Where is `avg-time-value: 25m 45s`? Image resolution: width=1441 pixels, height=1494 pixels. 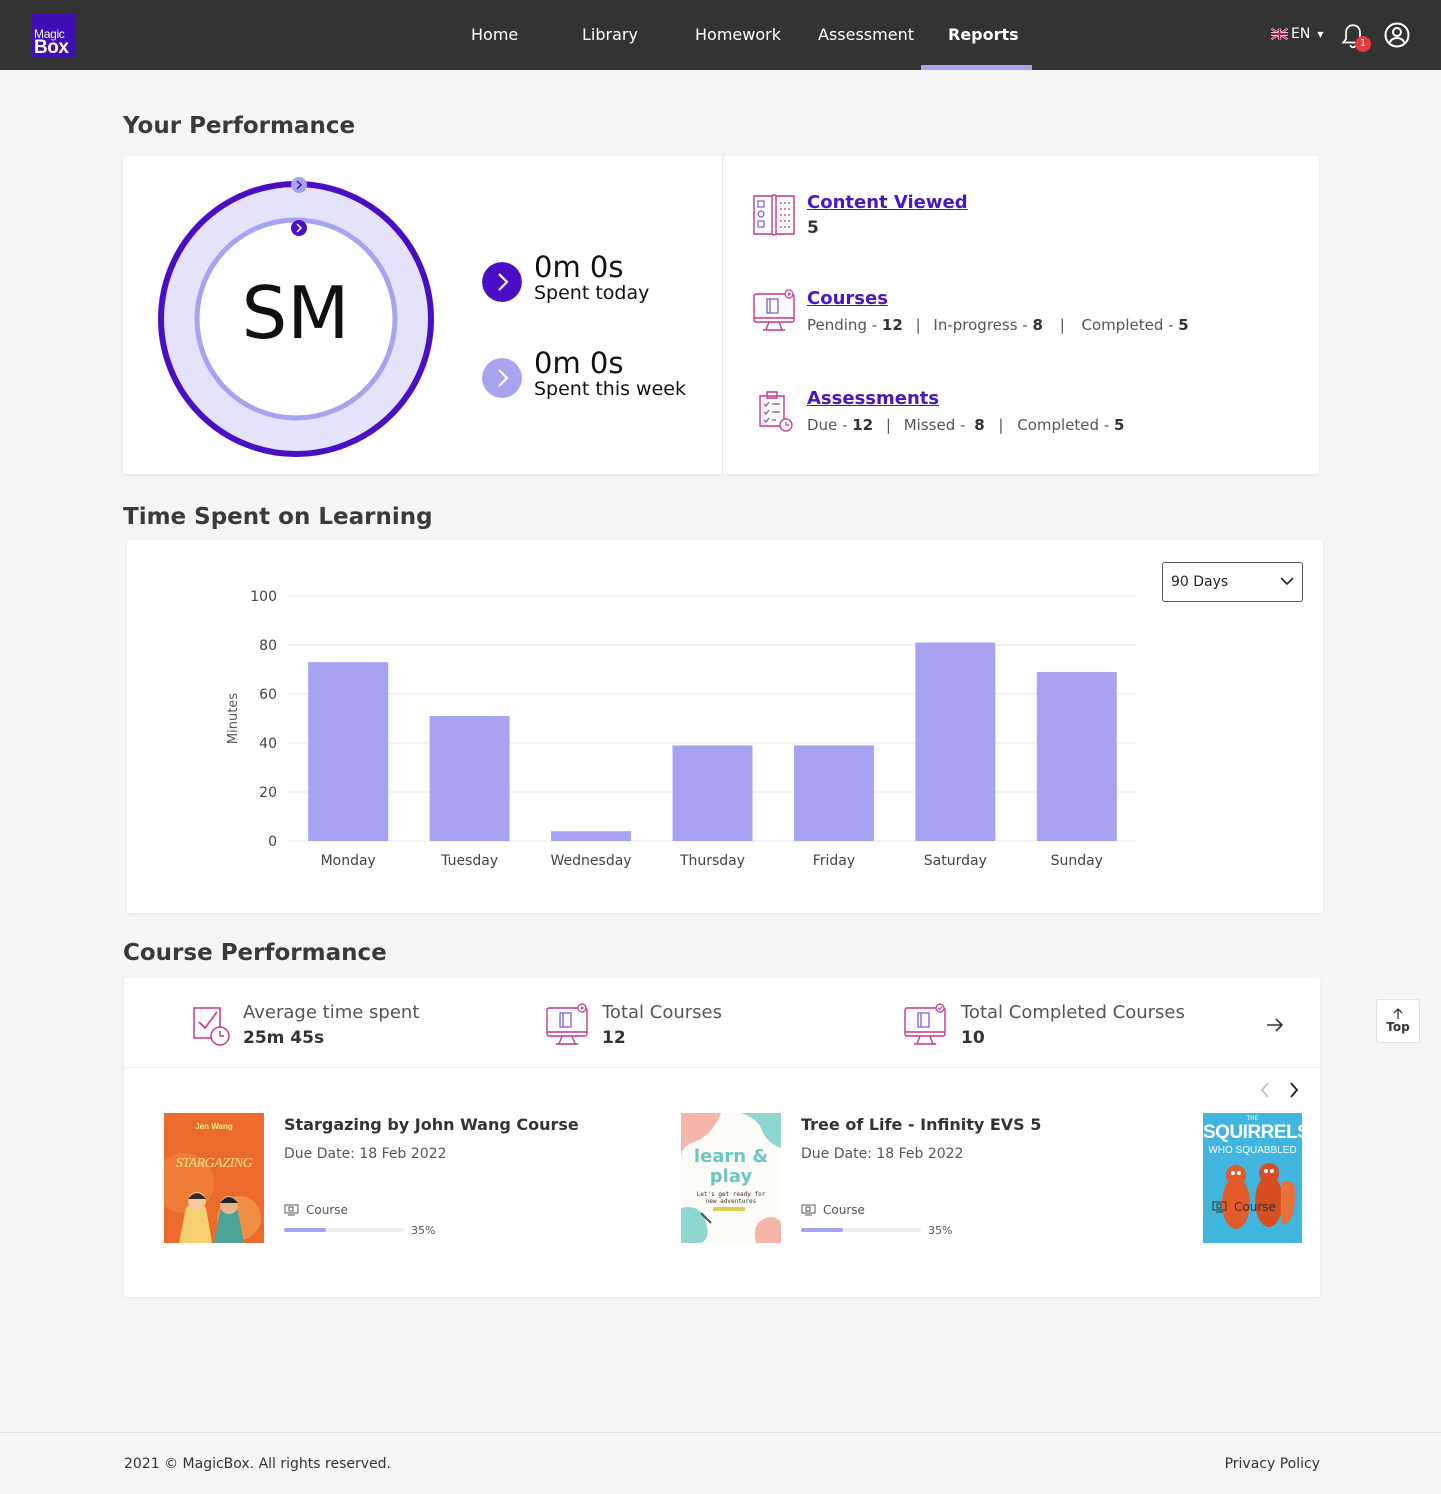 avg-time-value: 25m 45s is located at coordinates (284, 1038).